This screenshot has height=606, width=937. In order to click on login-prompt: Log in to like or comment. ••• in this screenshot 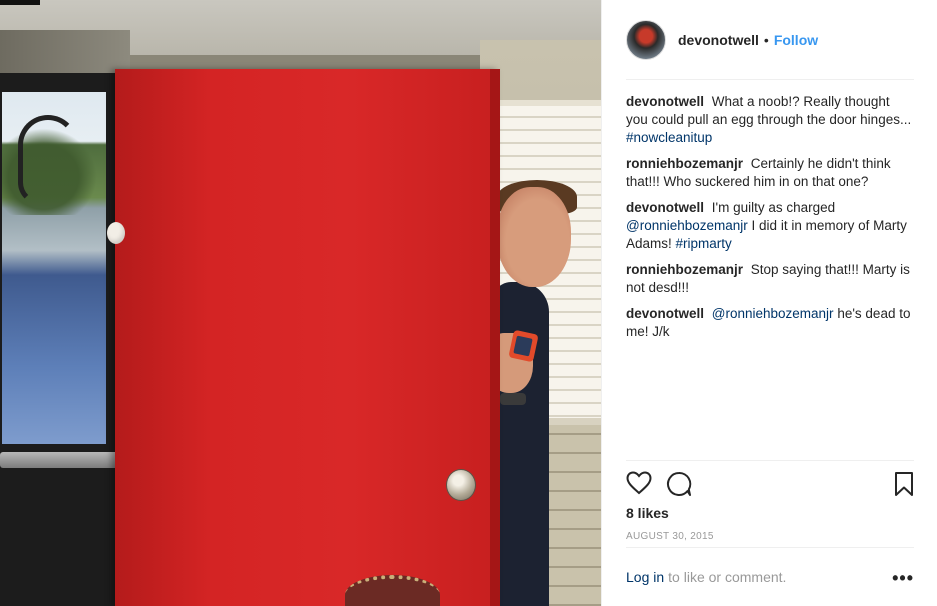, I will do `click(770, 576)`.